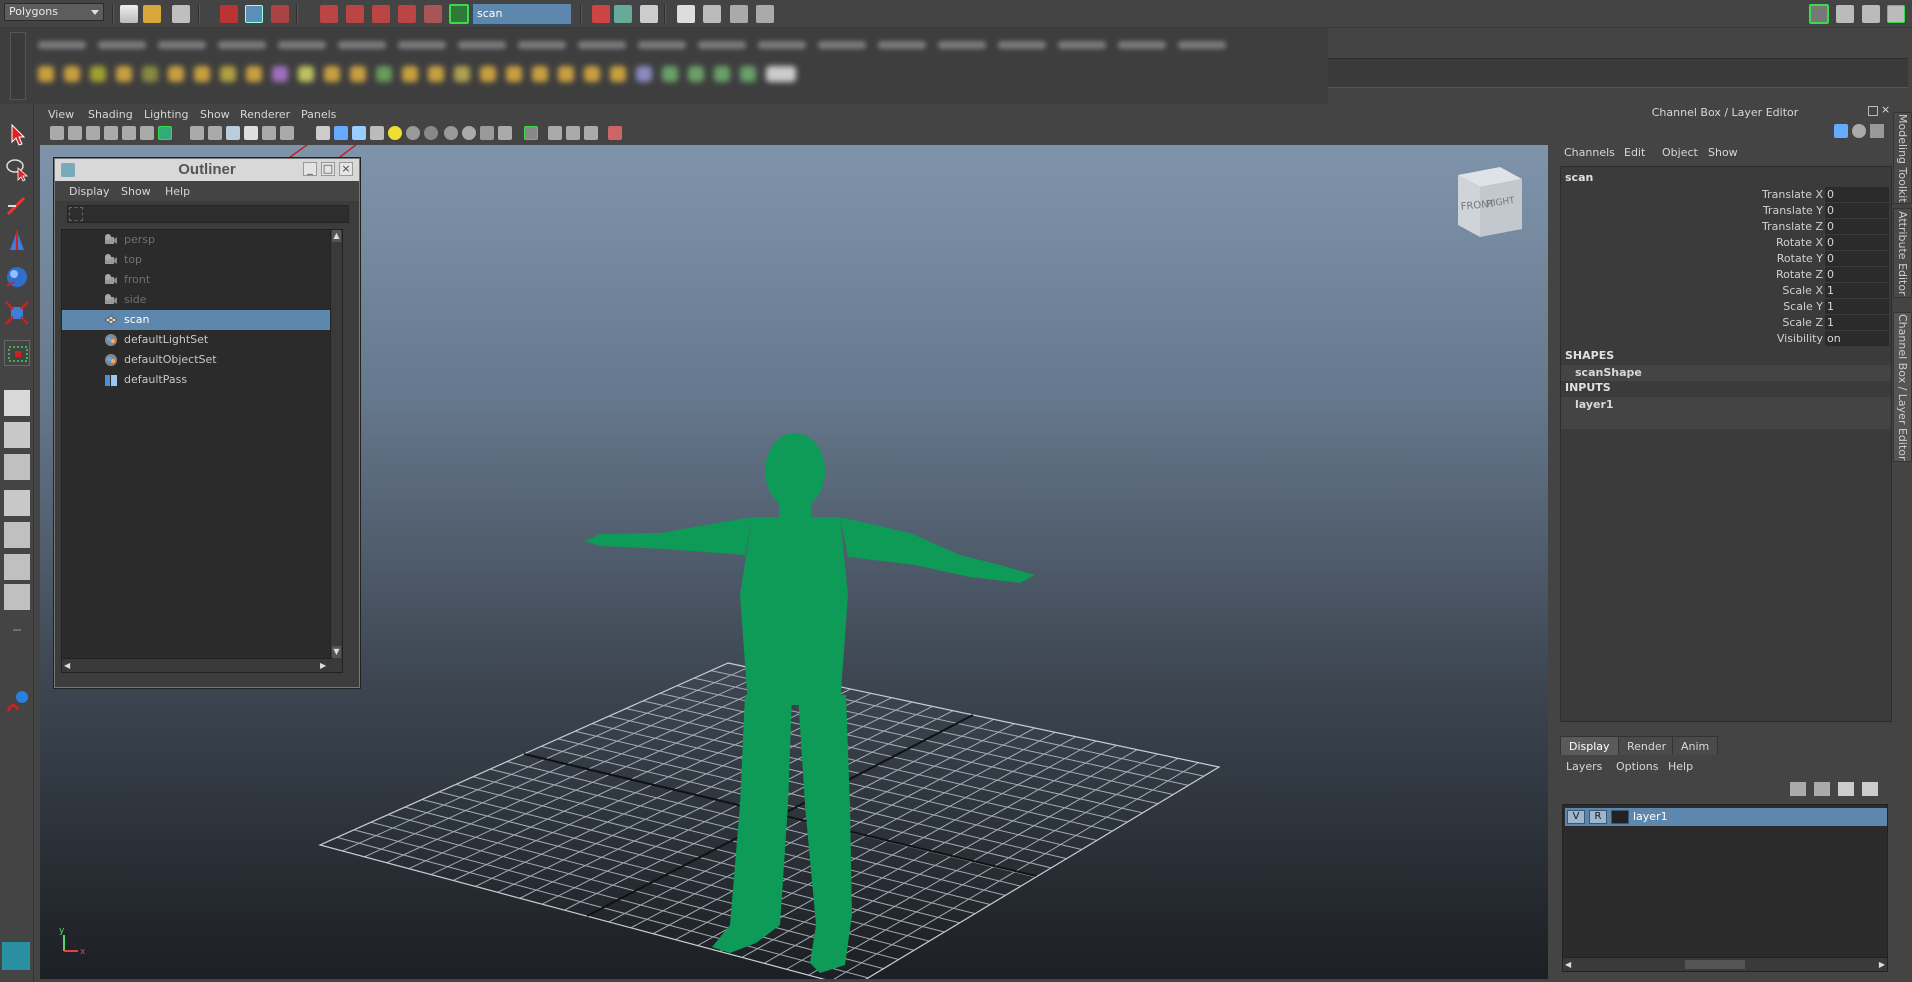 This screenshot has height=982, width=1912. I want to click on quick-select-field: scan, so click(522, 14).